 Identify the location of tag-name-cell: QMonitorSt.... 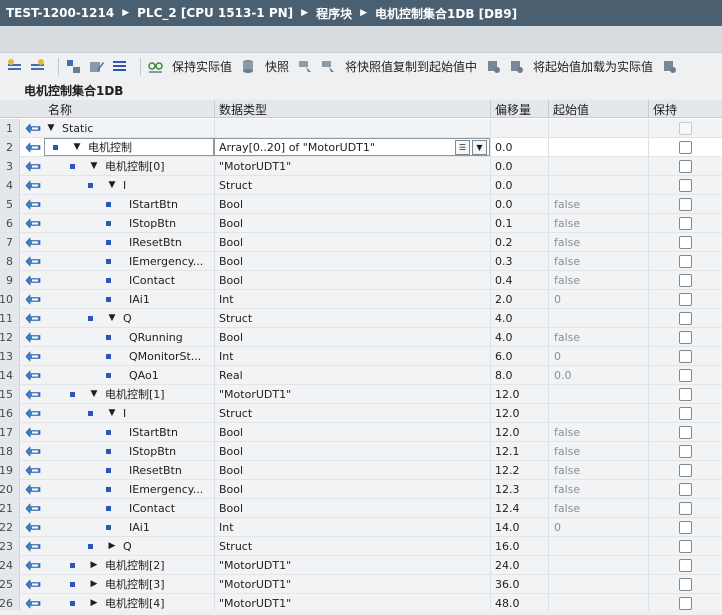
(129, 356).